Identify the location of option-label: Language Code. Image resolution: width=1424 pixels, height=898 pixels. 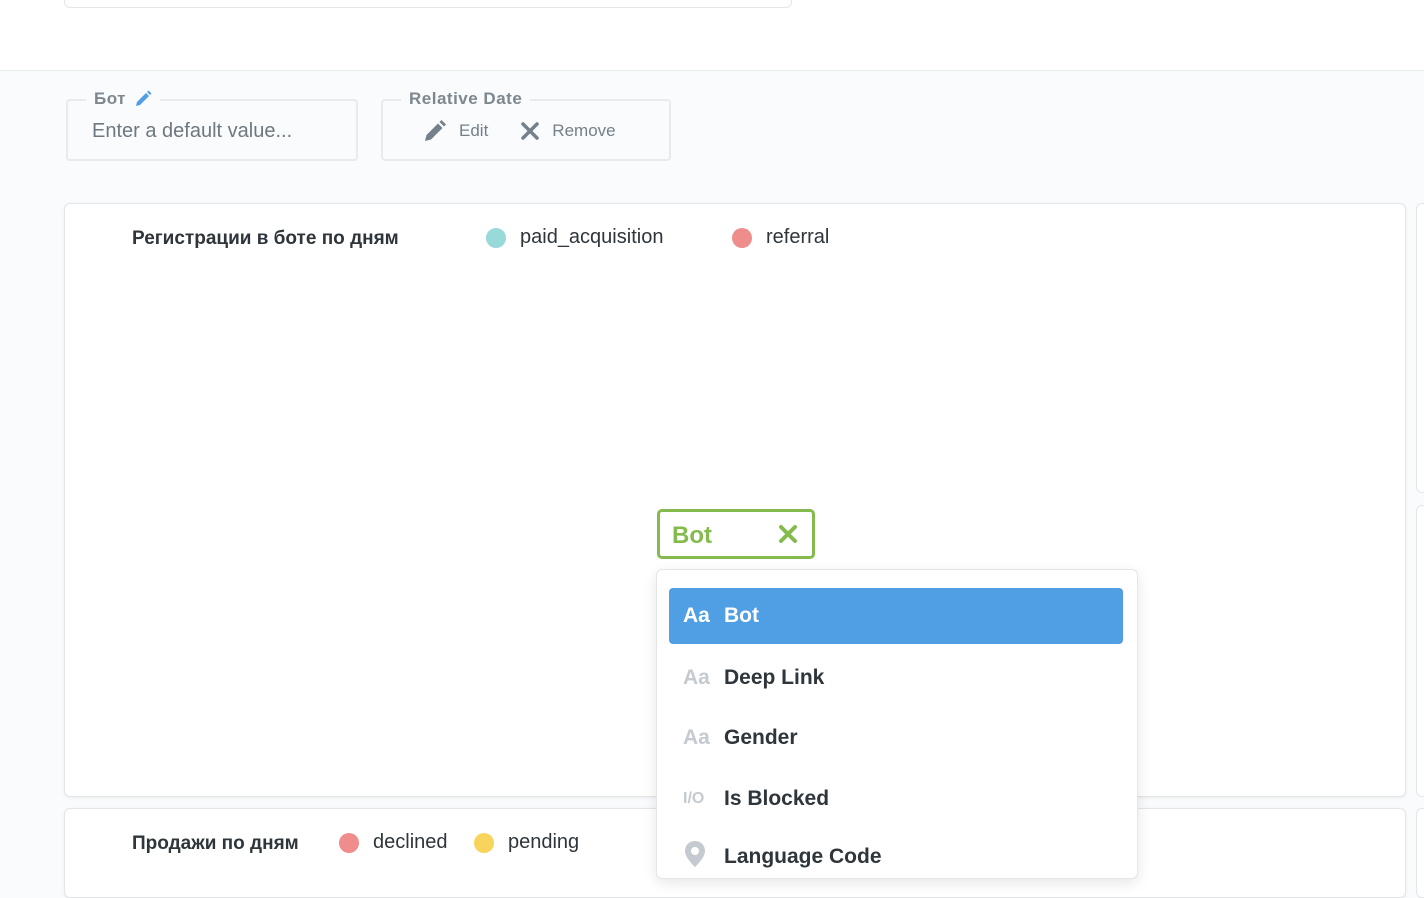
(803, 856).